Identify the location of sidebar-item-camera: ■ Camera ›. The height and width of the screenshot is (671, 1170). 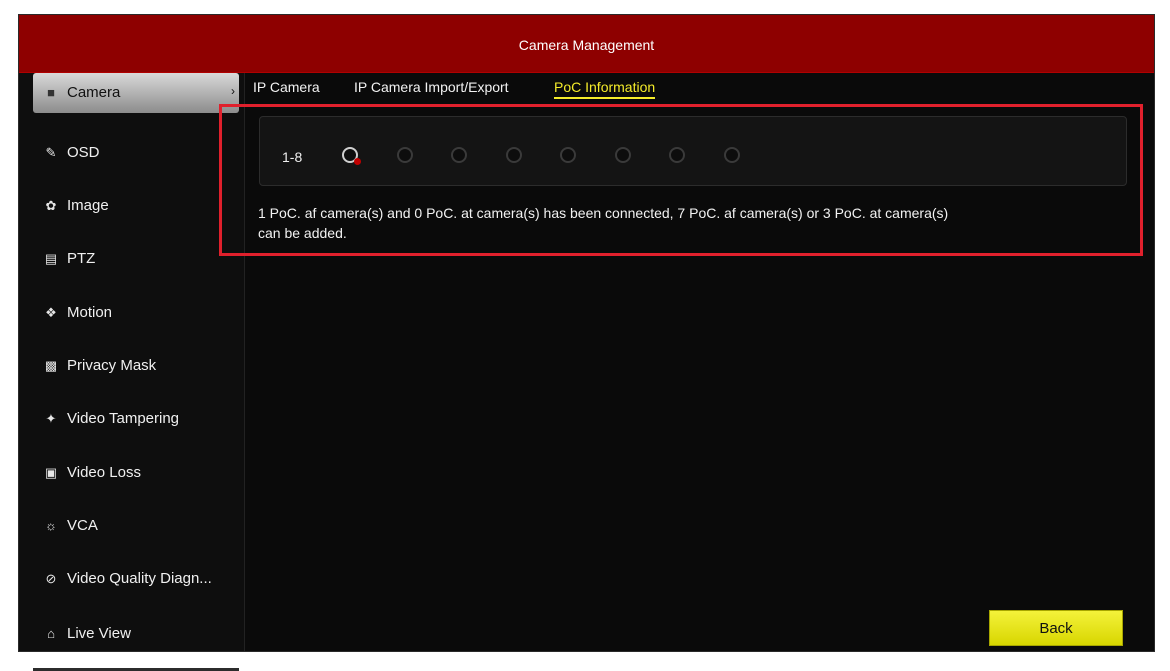
(136, 93).